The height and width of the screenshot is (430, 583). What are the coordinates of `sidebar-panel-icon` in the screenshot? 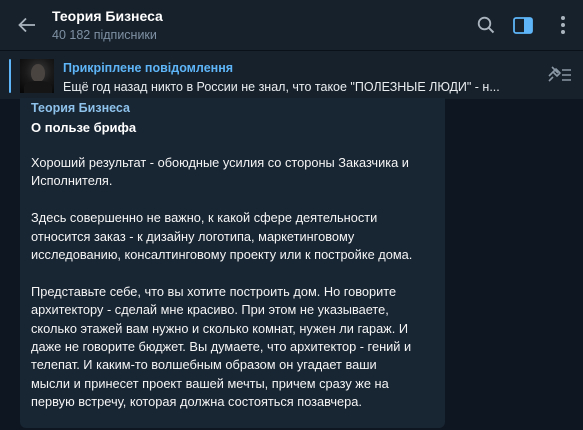 It's located at (523, 25).